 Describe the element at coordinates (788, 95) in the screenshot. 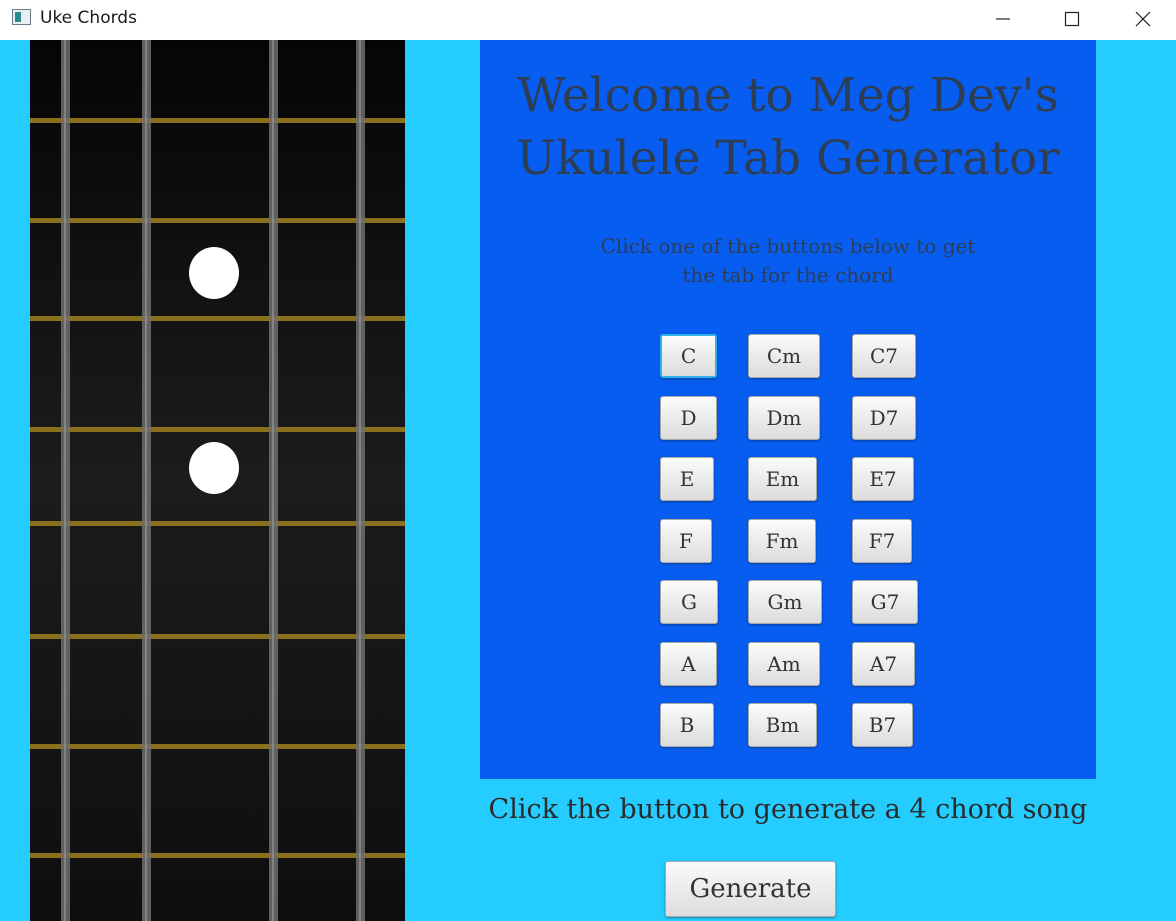

I see `title-line-1: Welcome to Meg Dev's` at that location.